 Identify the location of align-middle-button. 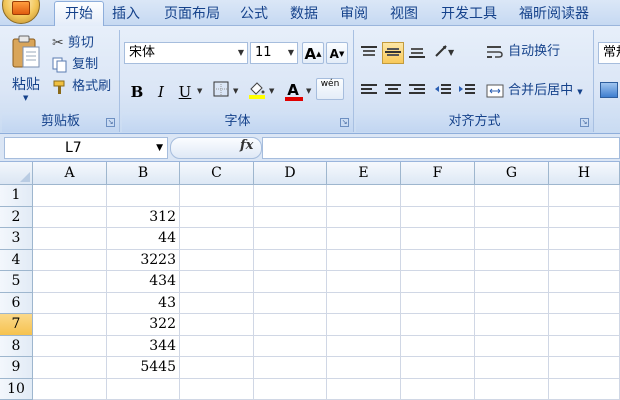
(393, 53).